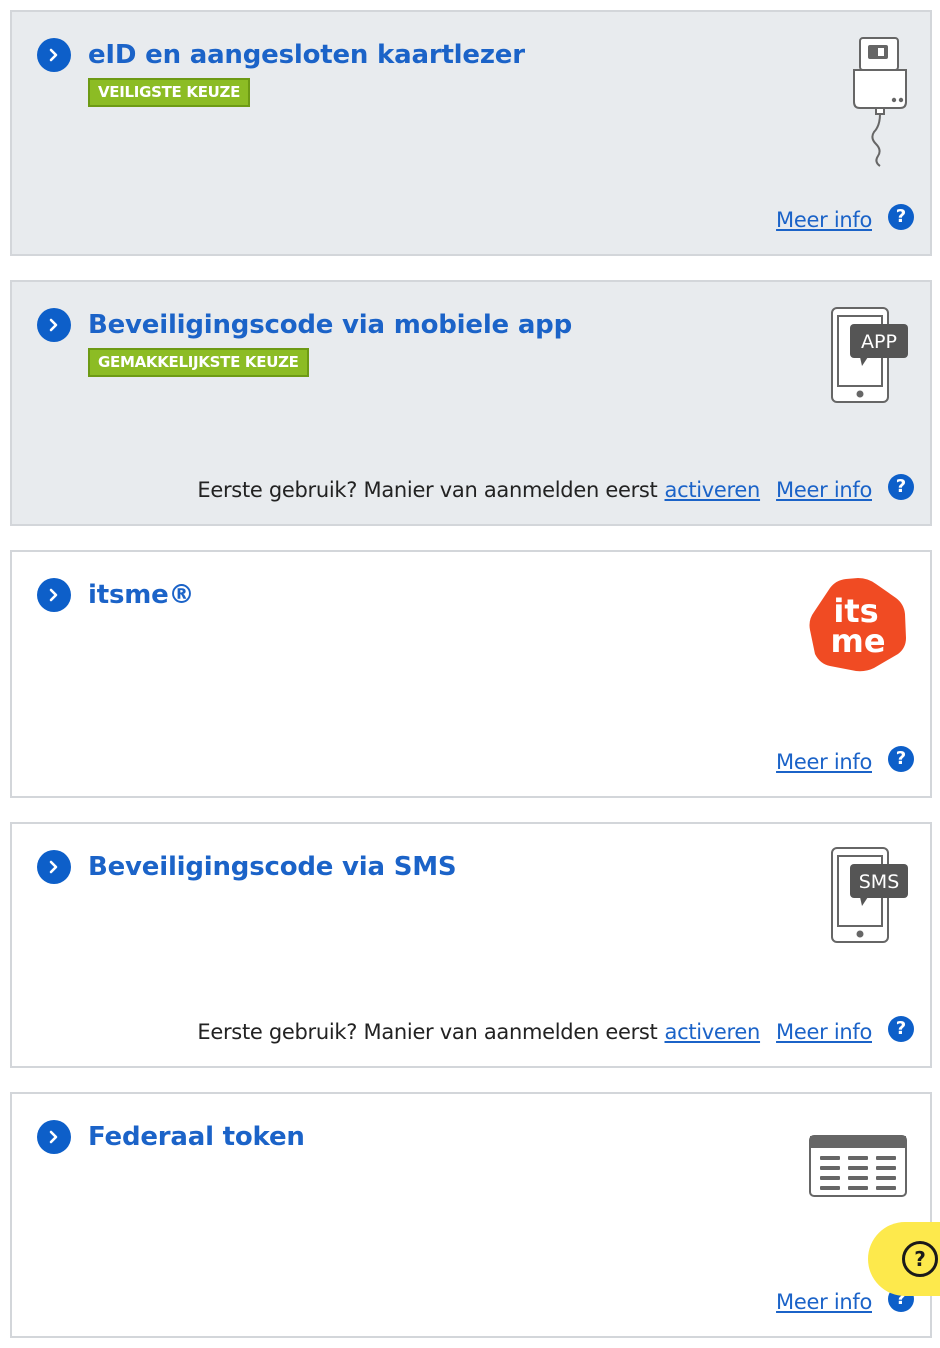 Image resolution: width=940 pixels, height=1348 pixels. I want to click on phone-app-label: APP, so click(879, 342).